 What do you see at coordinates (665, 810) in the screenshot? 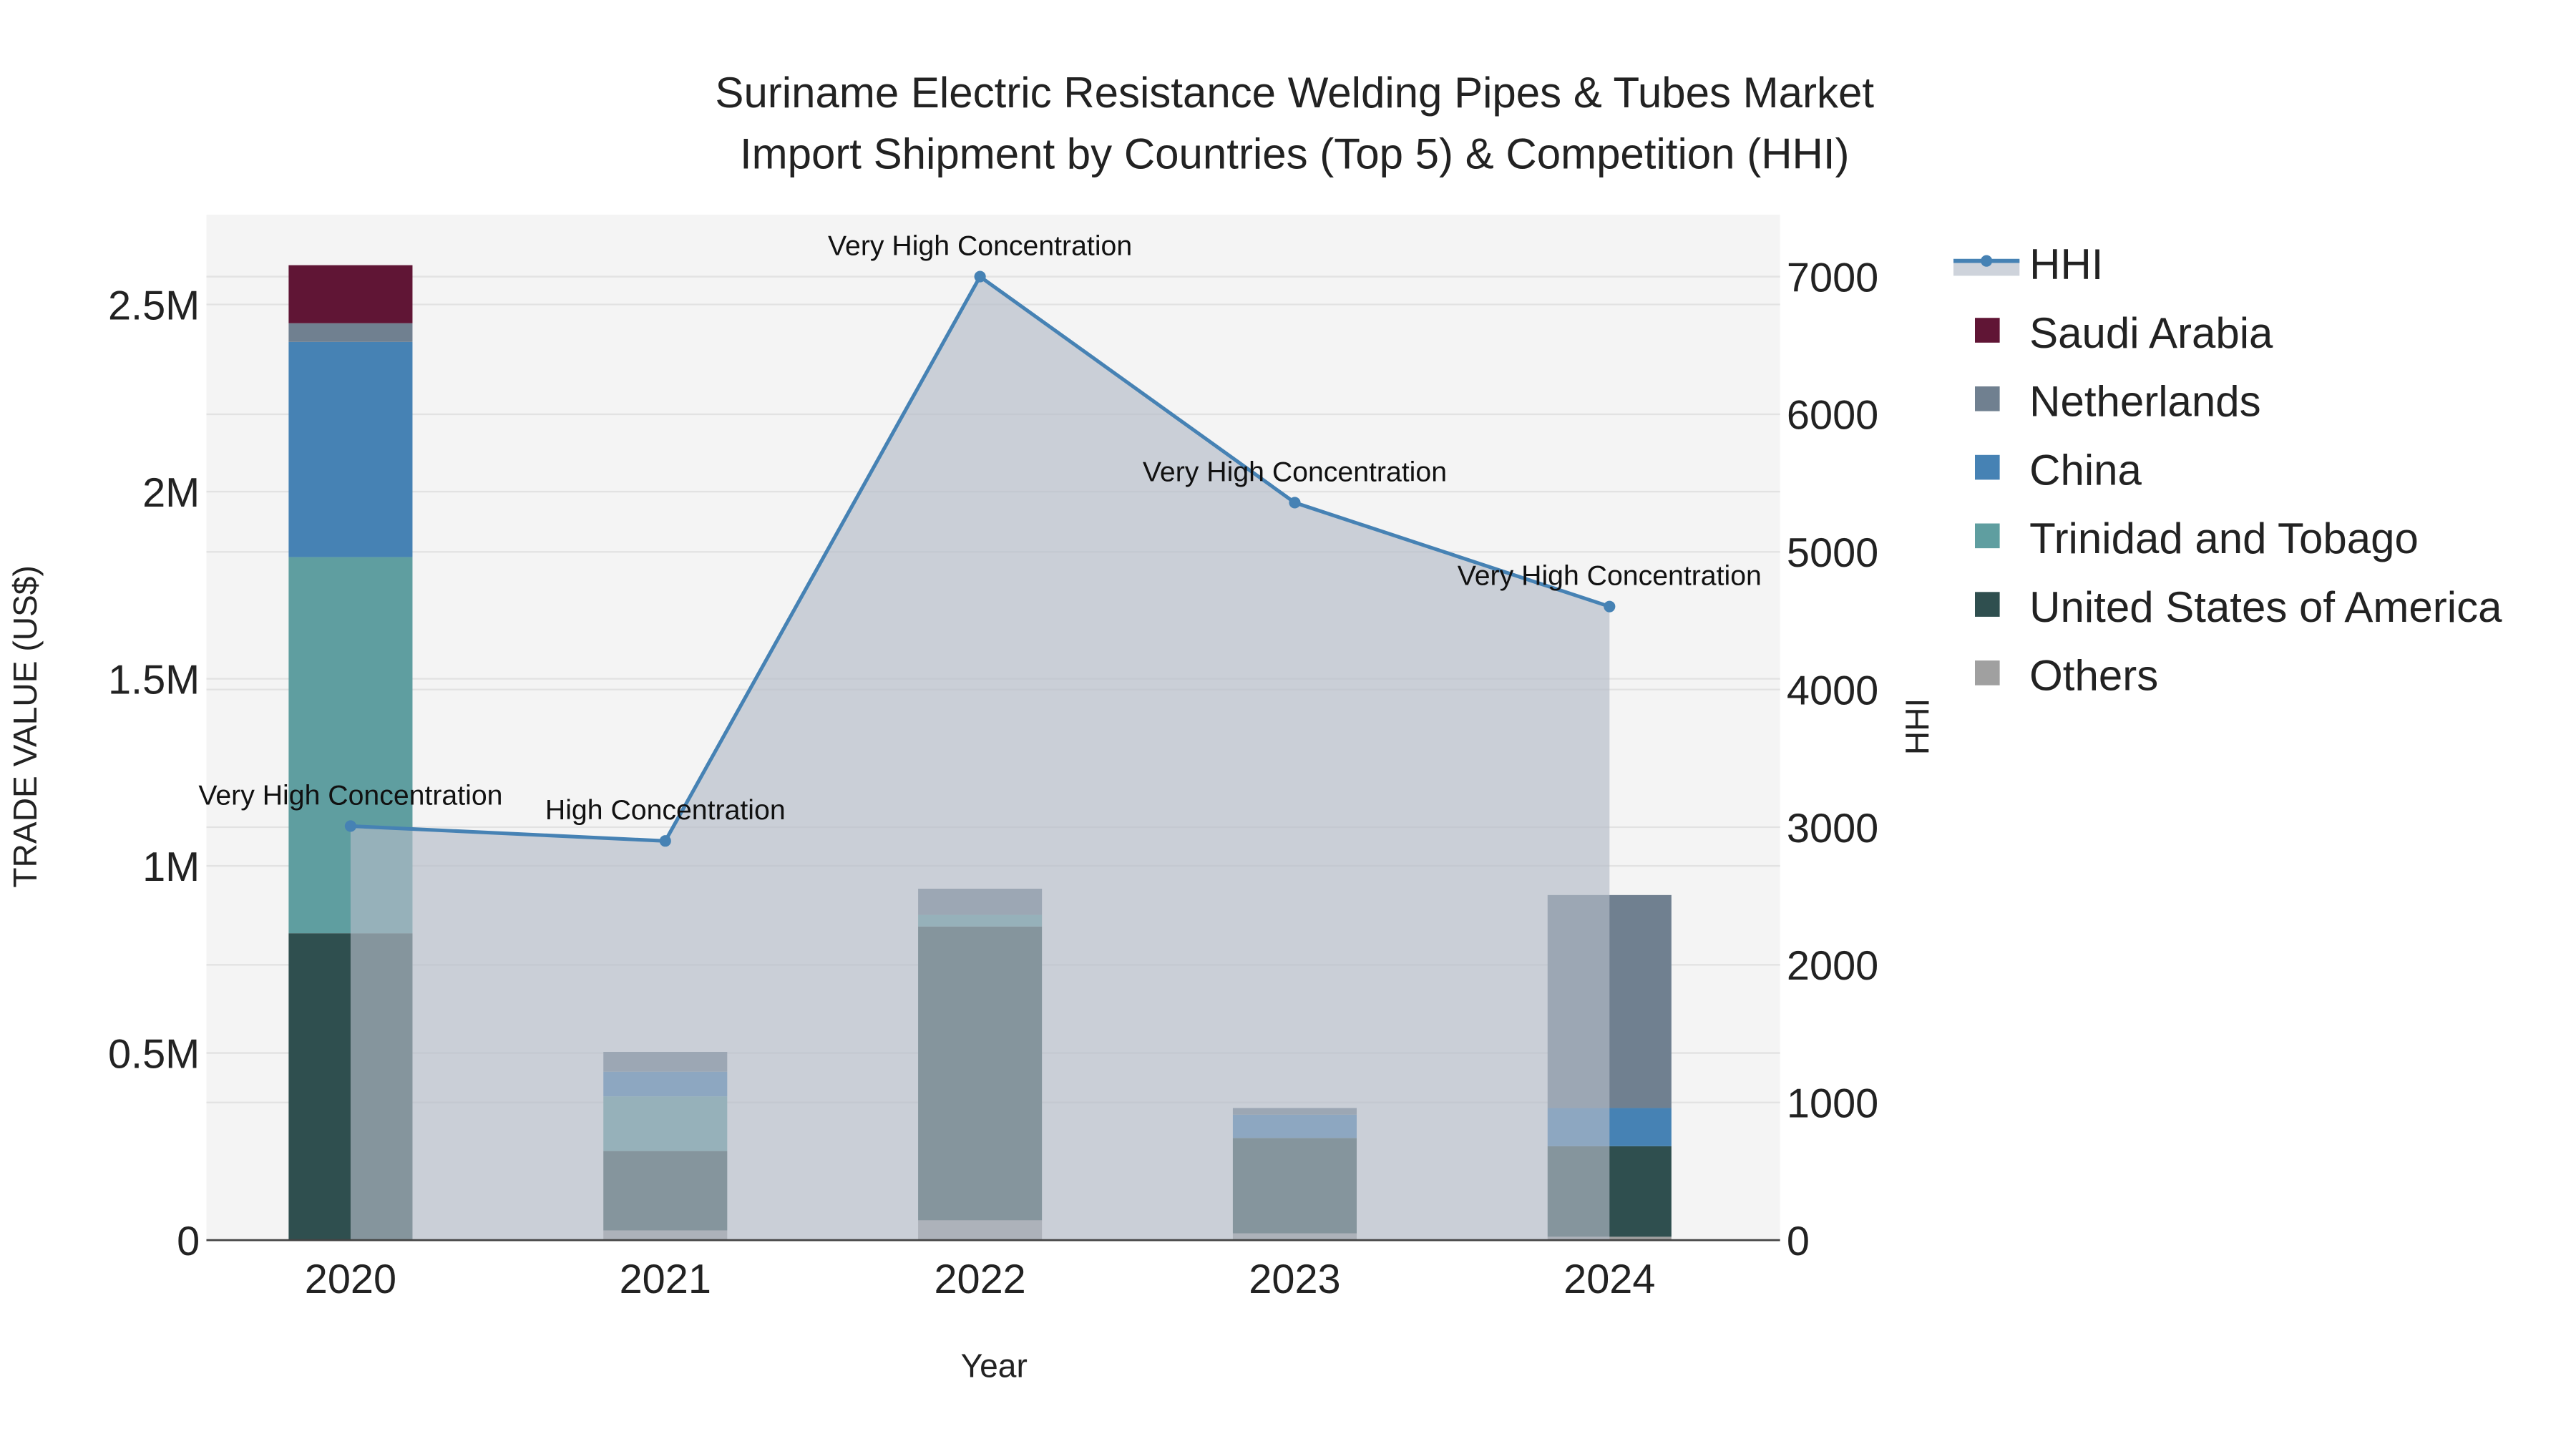
I see `hhi-annotation: High Concentration` at bounding box center [665, 810].